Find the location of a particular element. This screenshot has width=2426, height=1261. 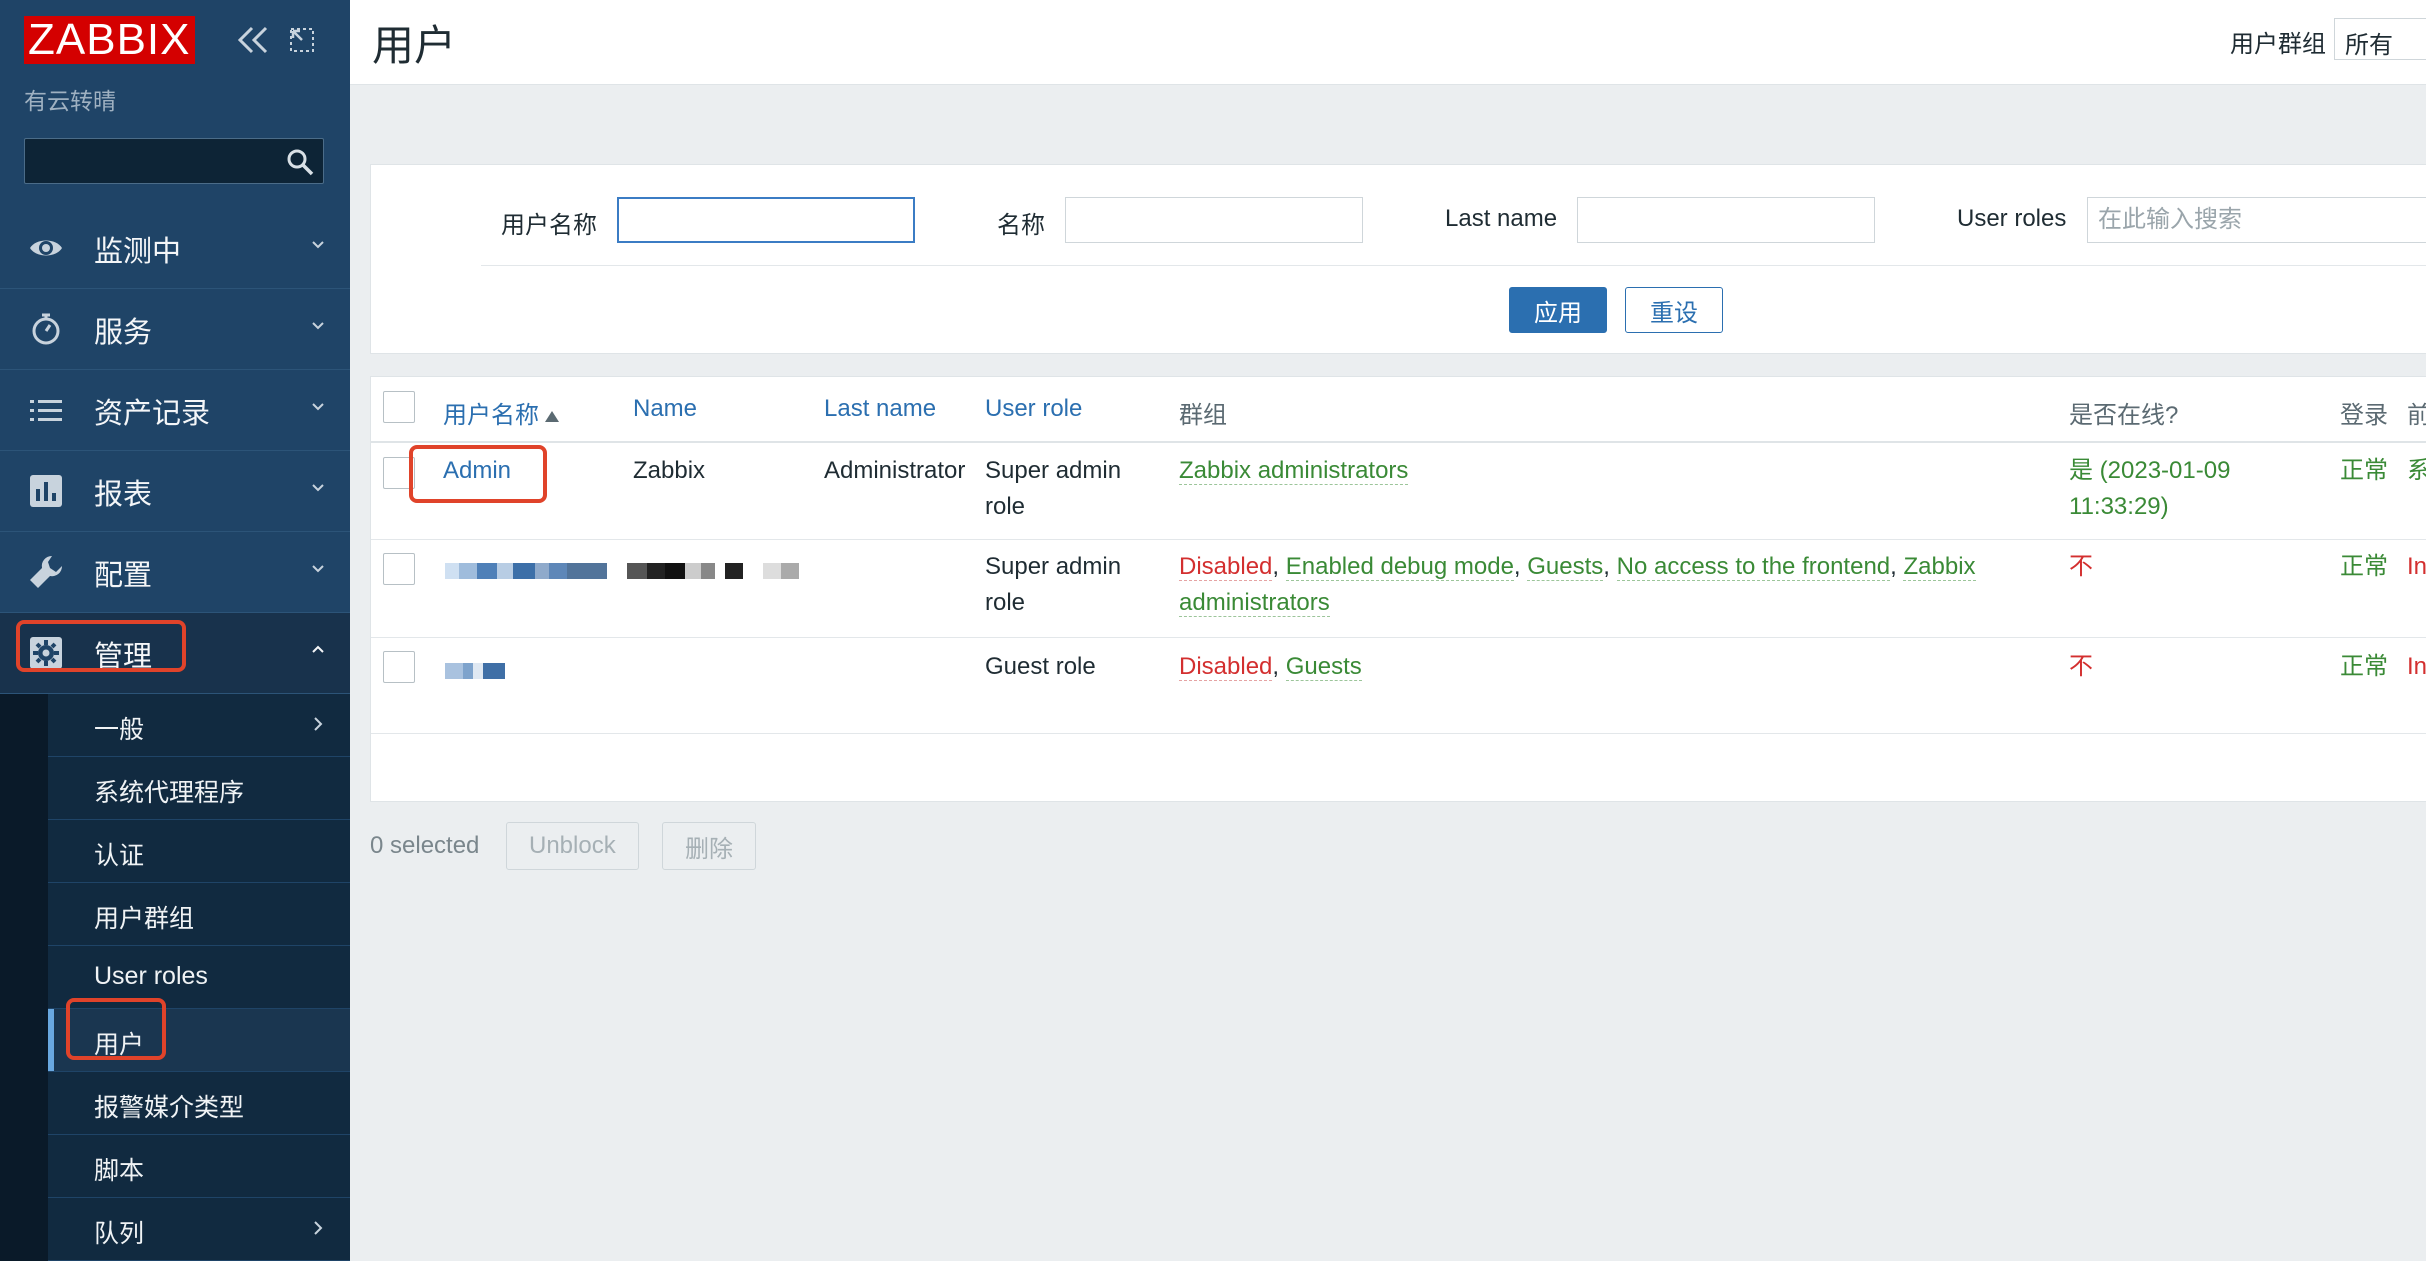

search-icon is located at coordinates (300, 162).